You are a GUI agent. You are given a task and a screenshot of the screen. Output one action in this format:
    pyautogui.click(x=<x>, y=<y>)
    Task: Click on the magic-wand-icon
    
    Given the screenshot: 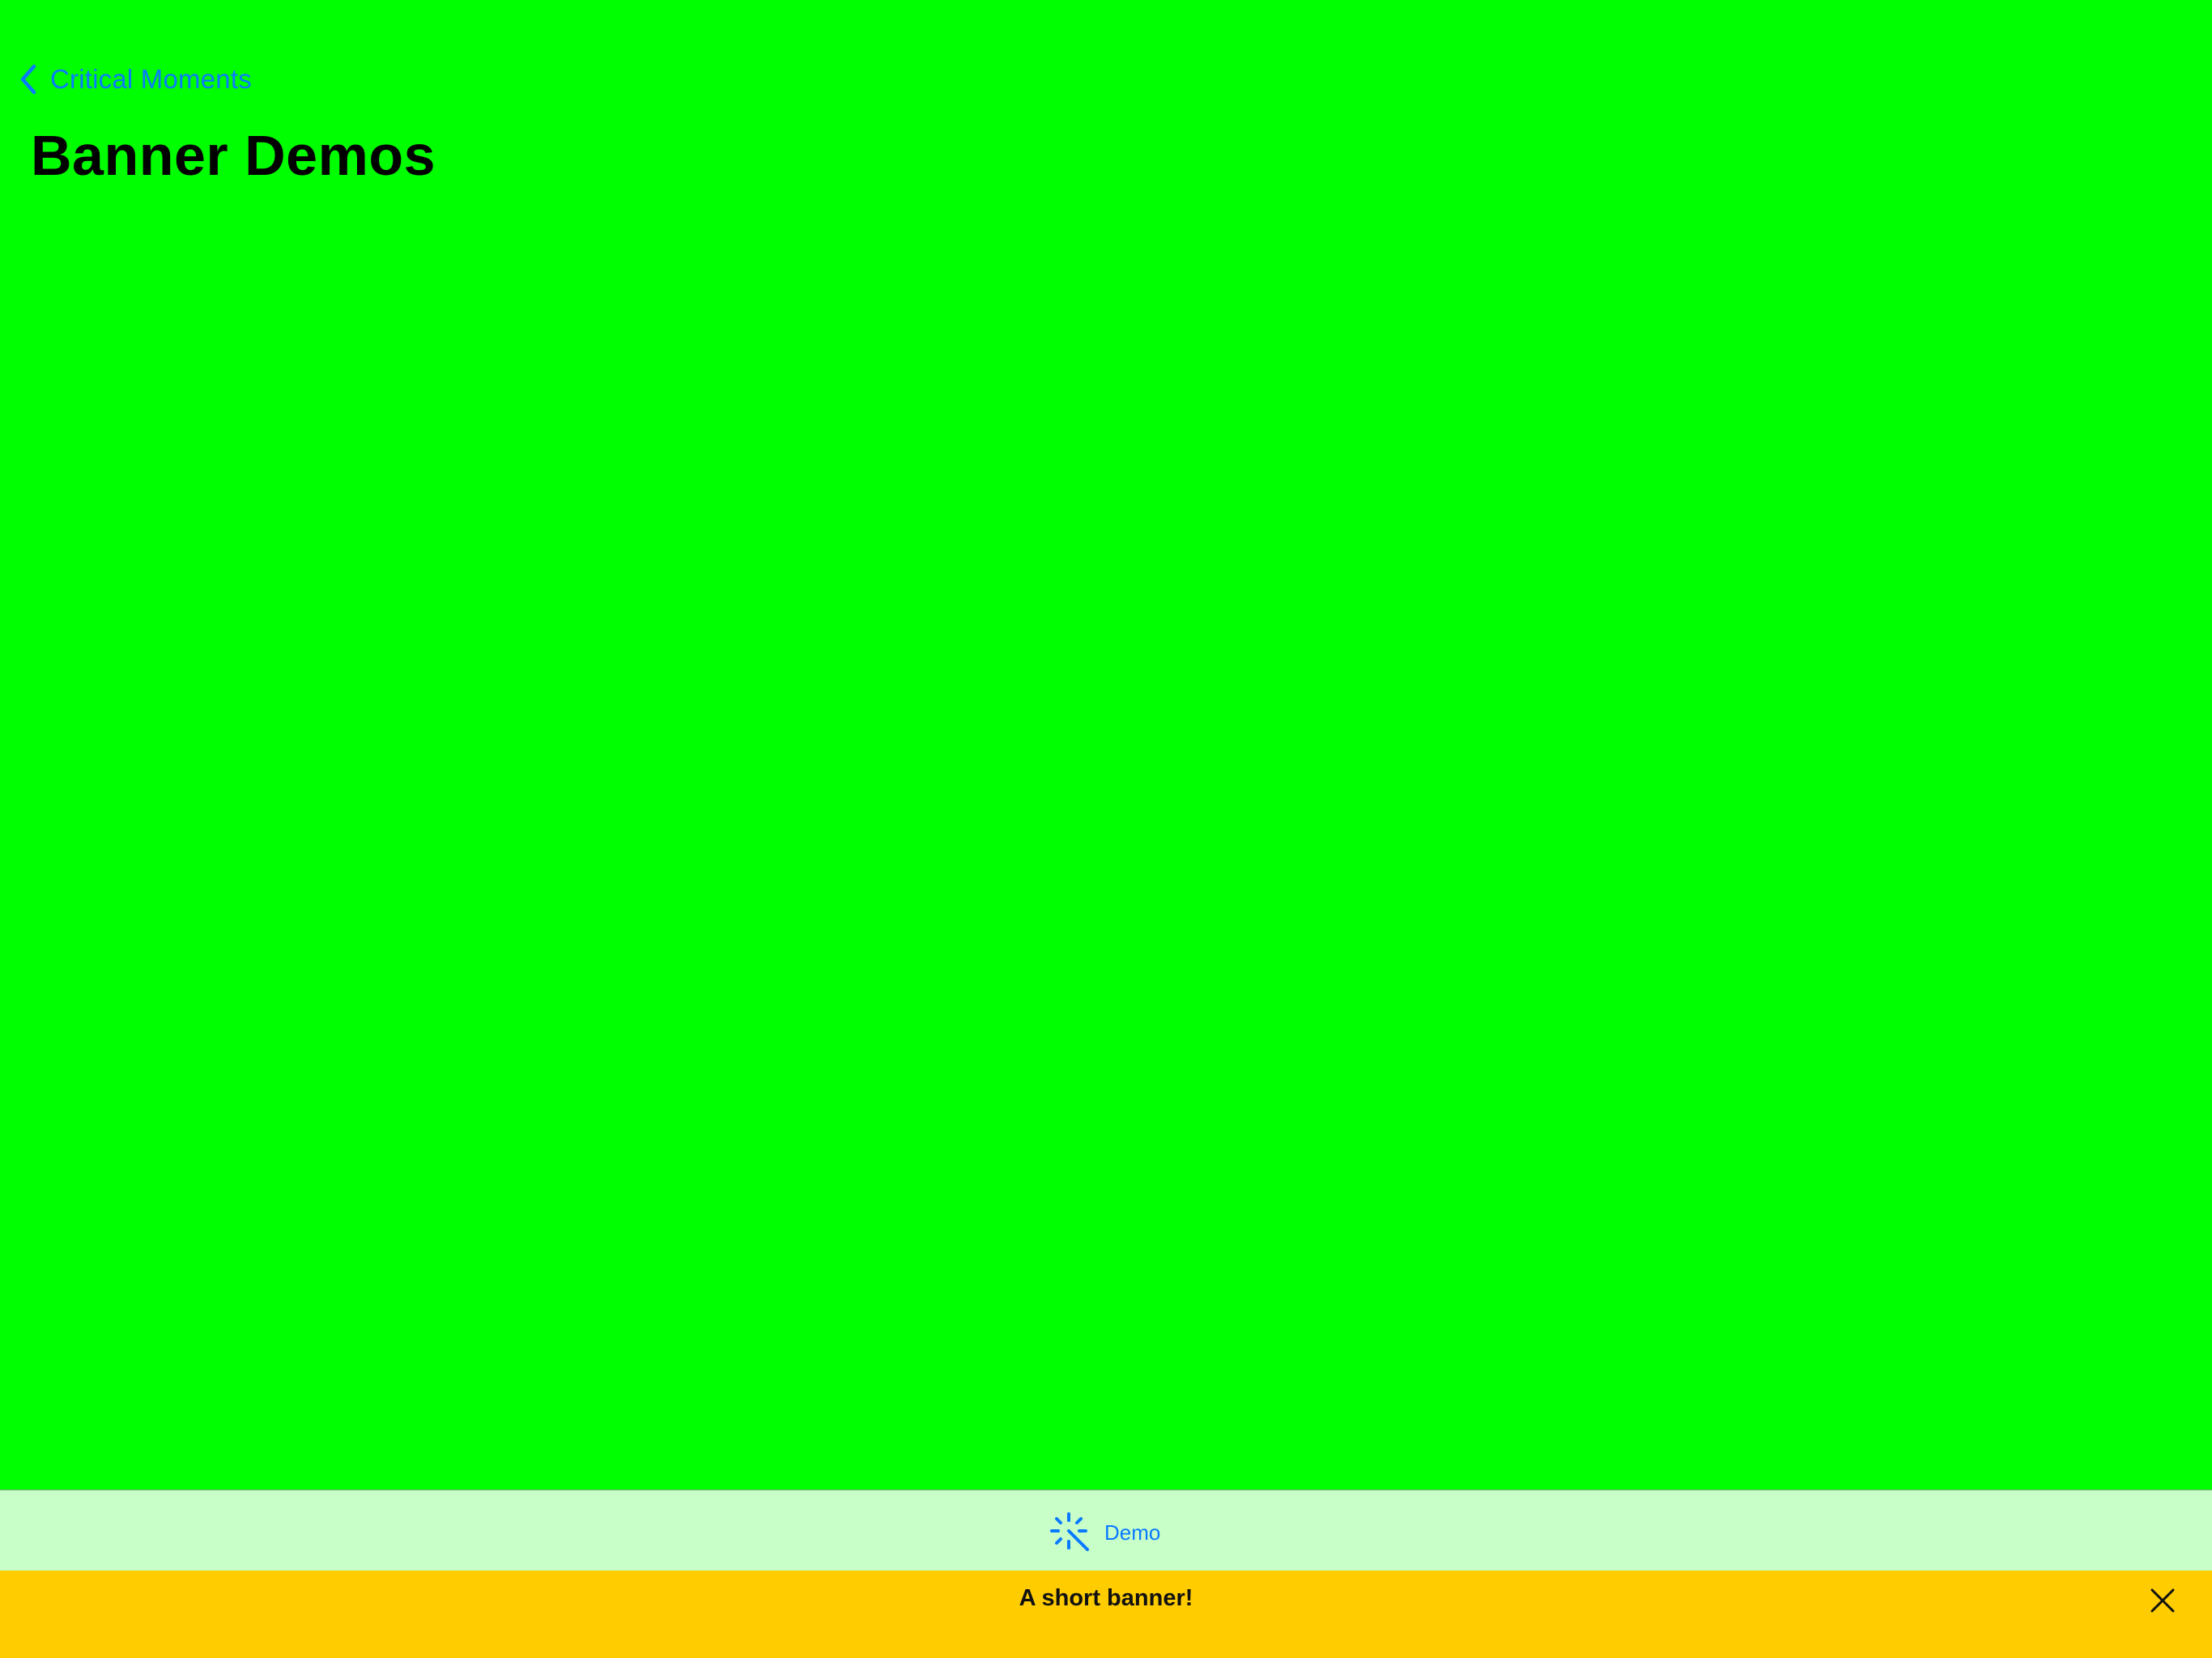 What is the action you would take?
    pyautogui.click(x=1070, y=1532)
    